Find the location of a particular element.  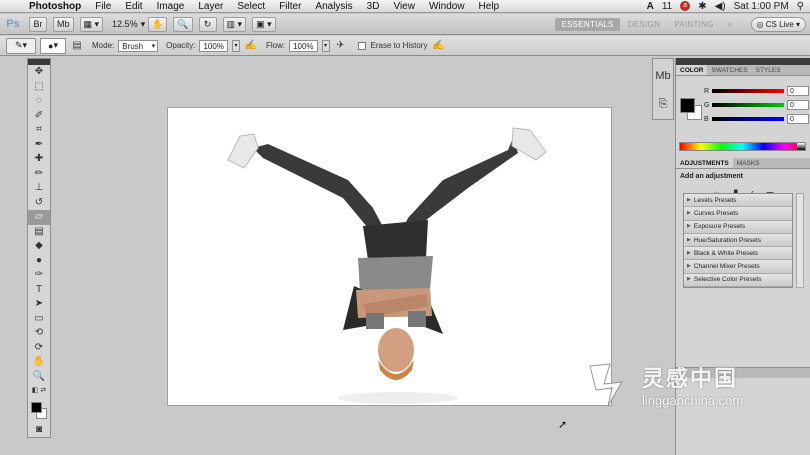

3d-orbit-tool-icon: ⟳ is located at coordinates (39, 348).